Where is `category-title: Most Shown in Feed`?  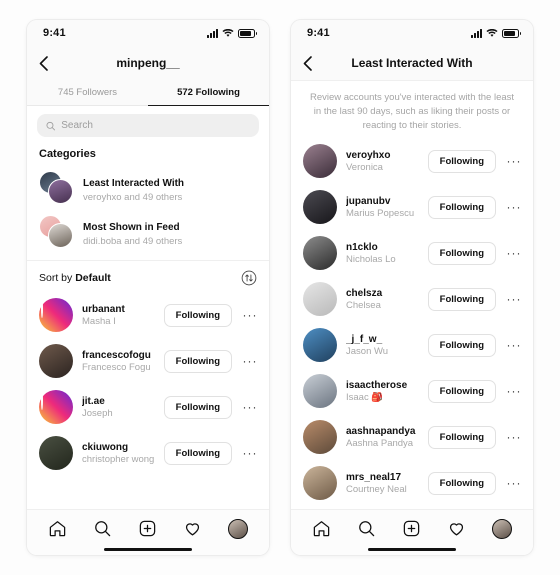
category-title: Most Shown in Feed is located at coordinates (131, 227).